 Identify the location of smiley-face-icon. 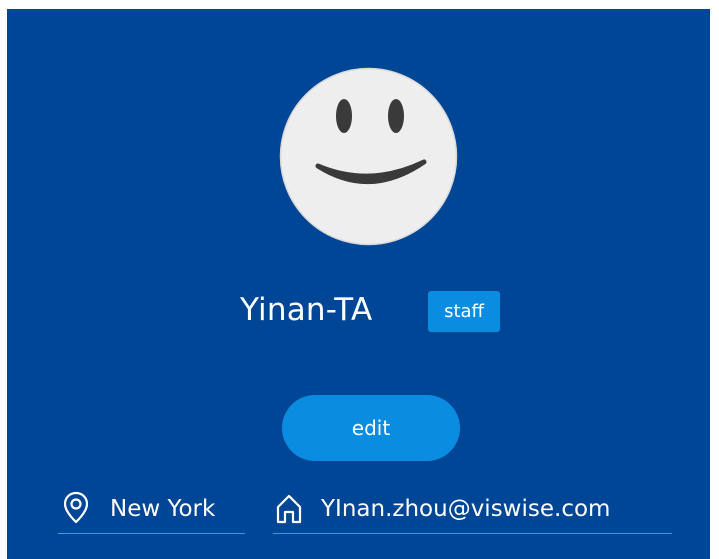
(368, 156).